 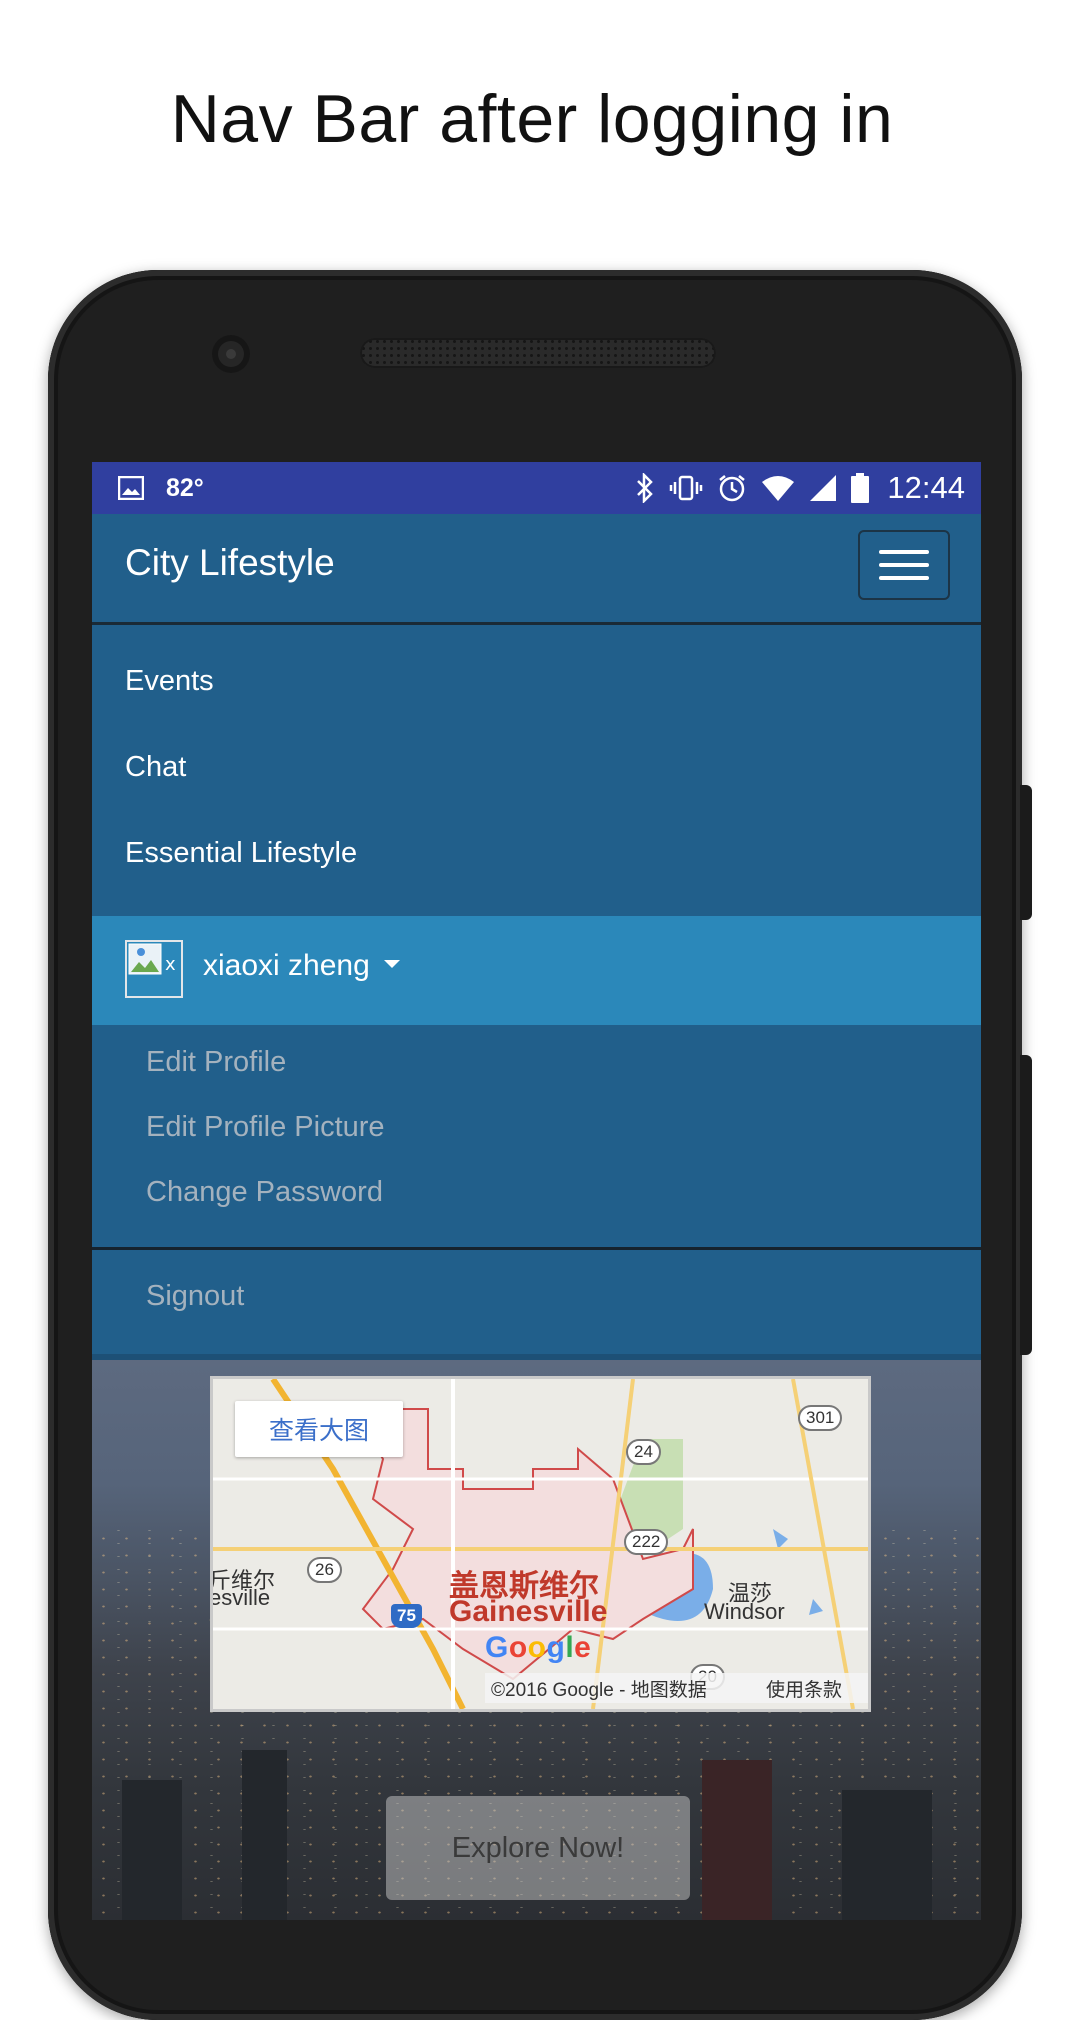 What do you see at coordinates (646, 1542) in the screenshot?
I see `road-shield: 222` at bounding box center [646, 1542].